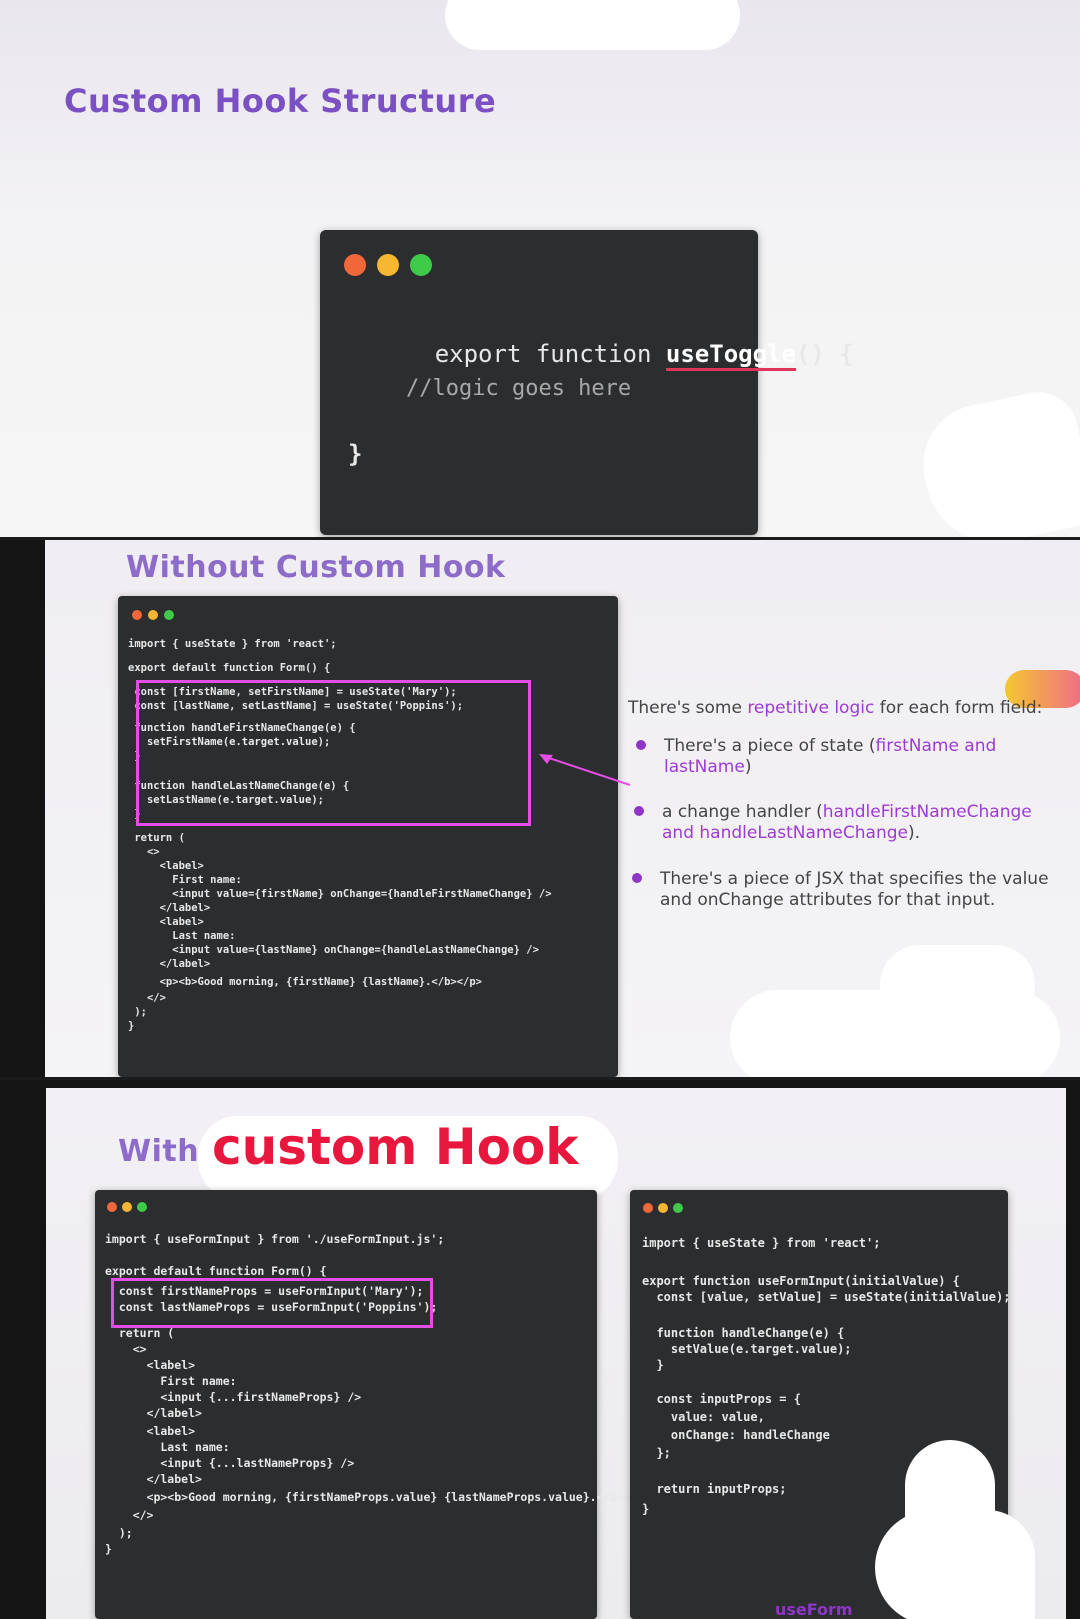 This screenshot has width=1080, height=1619. Describe the element at coordinates (958, 708) in the screenshot. I see `intro-post: for each form field:` at that location.